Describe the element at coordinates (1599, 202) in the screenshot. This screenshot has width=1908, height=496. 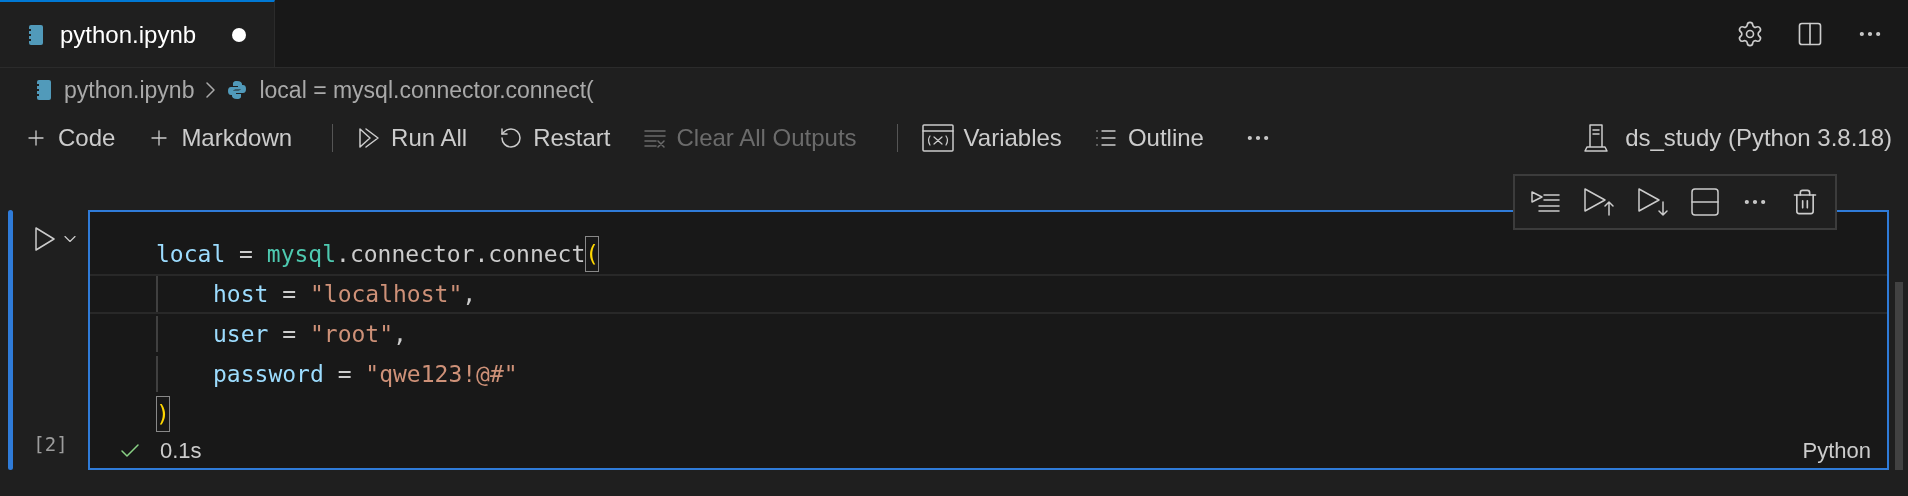
I see `run-above-icon` at that location.